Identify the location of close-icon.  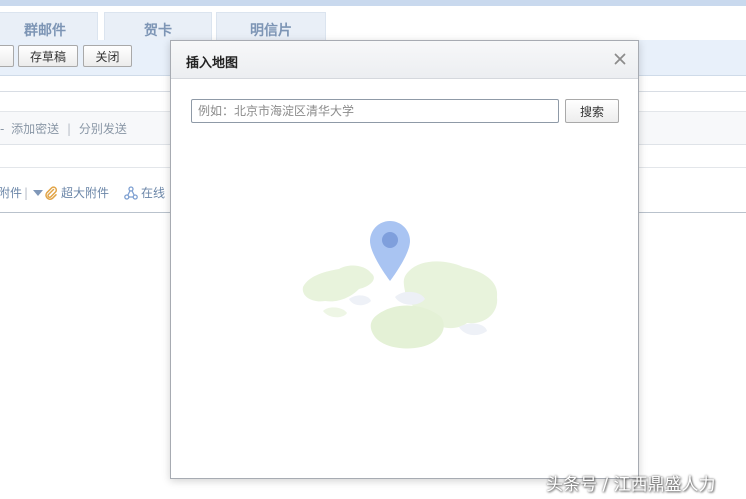
(620, 59).